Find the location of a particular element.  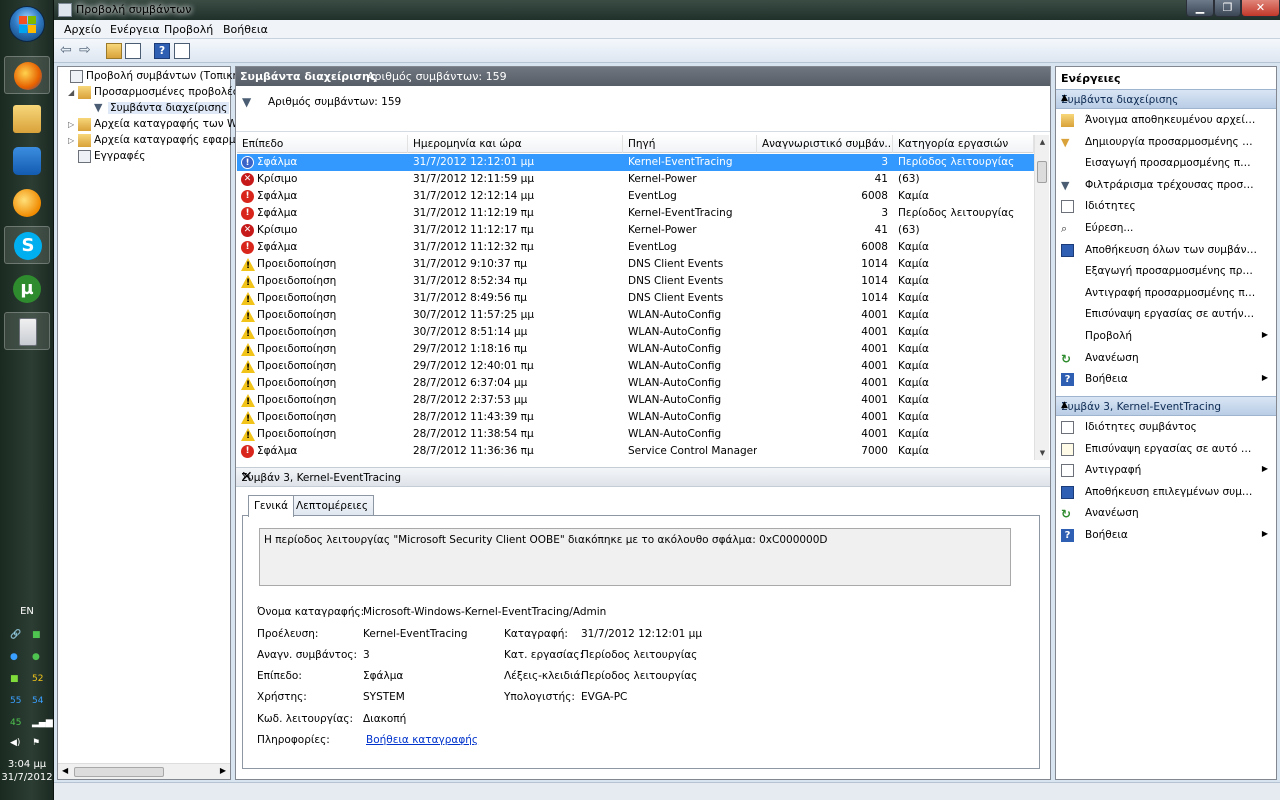

taskbar-firefox is located at coordinates (27, 75).